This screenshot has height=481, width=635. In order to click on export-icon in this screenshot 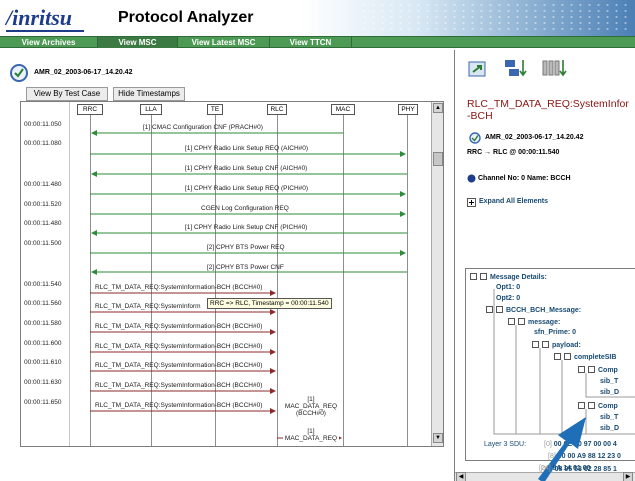, I will do `click(477, 69)`.